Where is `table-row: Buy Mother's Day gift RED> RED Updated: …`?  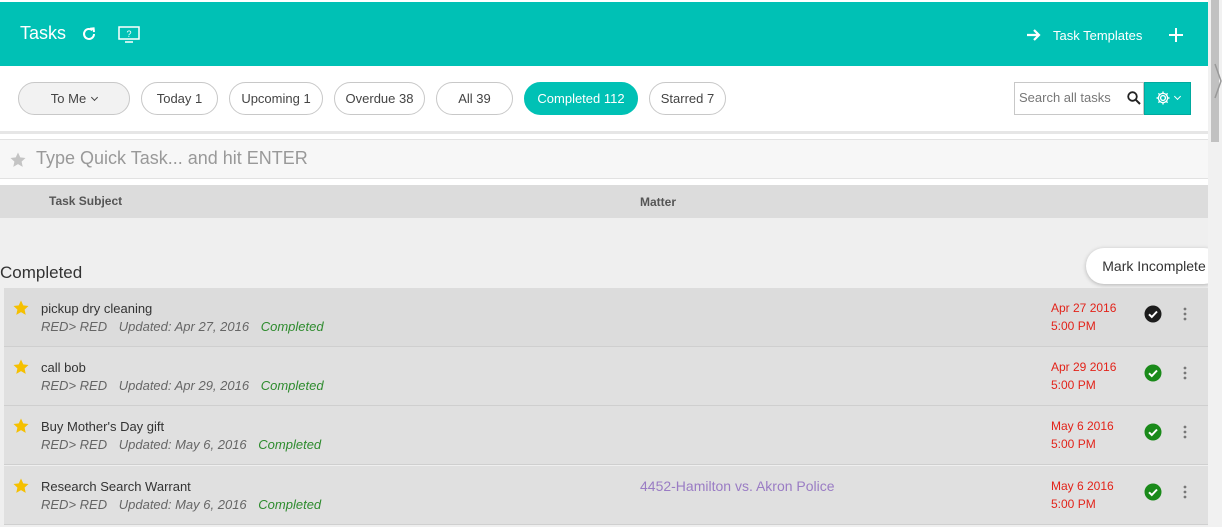
table-row: Buy Mother's Day gift RED> RED Updated: … is located at coordinates (606, 435).